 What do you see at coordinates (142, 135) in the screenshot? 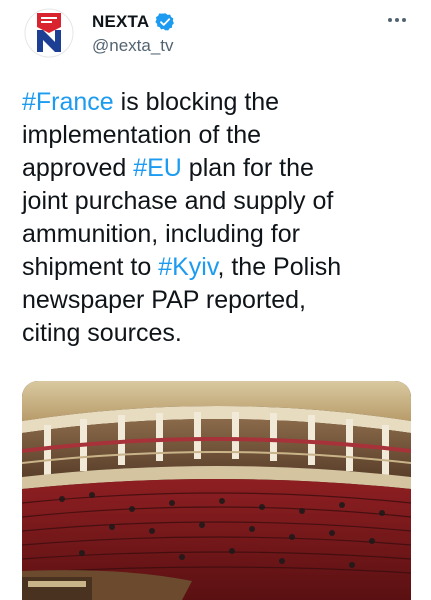
I see `tweet-text-segment: implementation of the` at bounding box center [142, 135].